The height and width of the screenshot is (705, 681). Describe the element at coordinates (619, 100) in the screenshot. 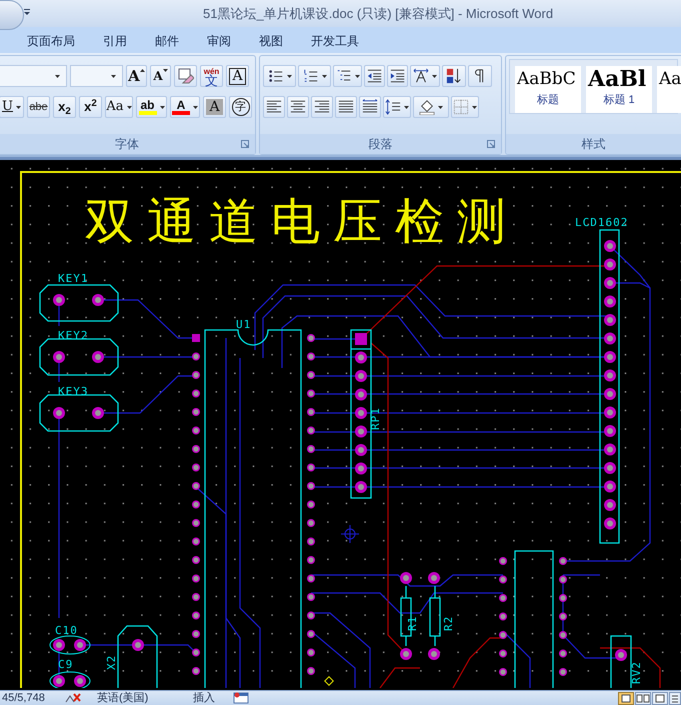

I see `style-name: 标题 1` at that location.